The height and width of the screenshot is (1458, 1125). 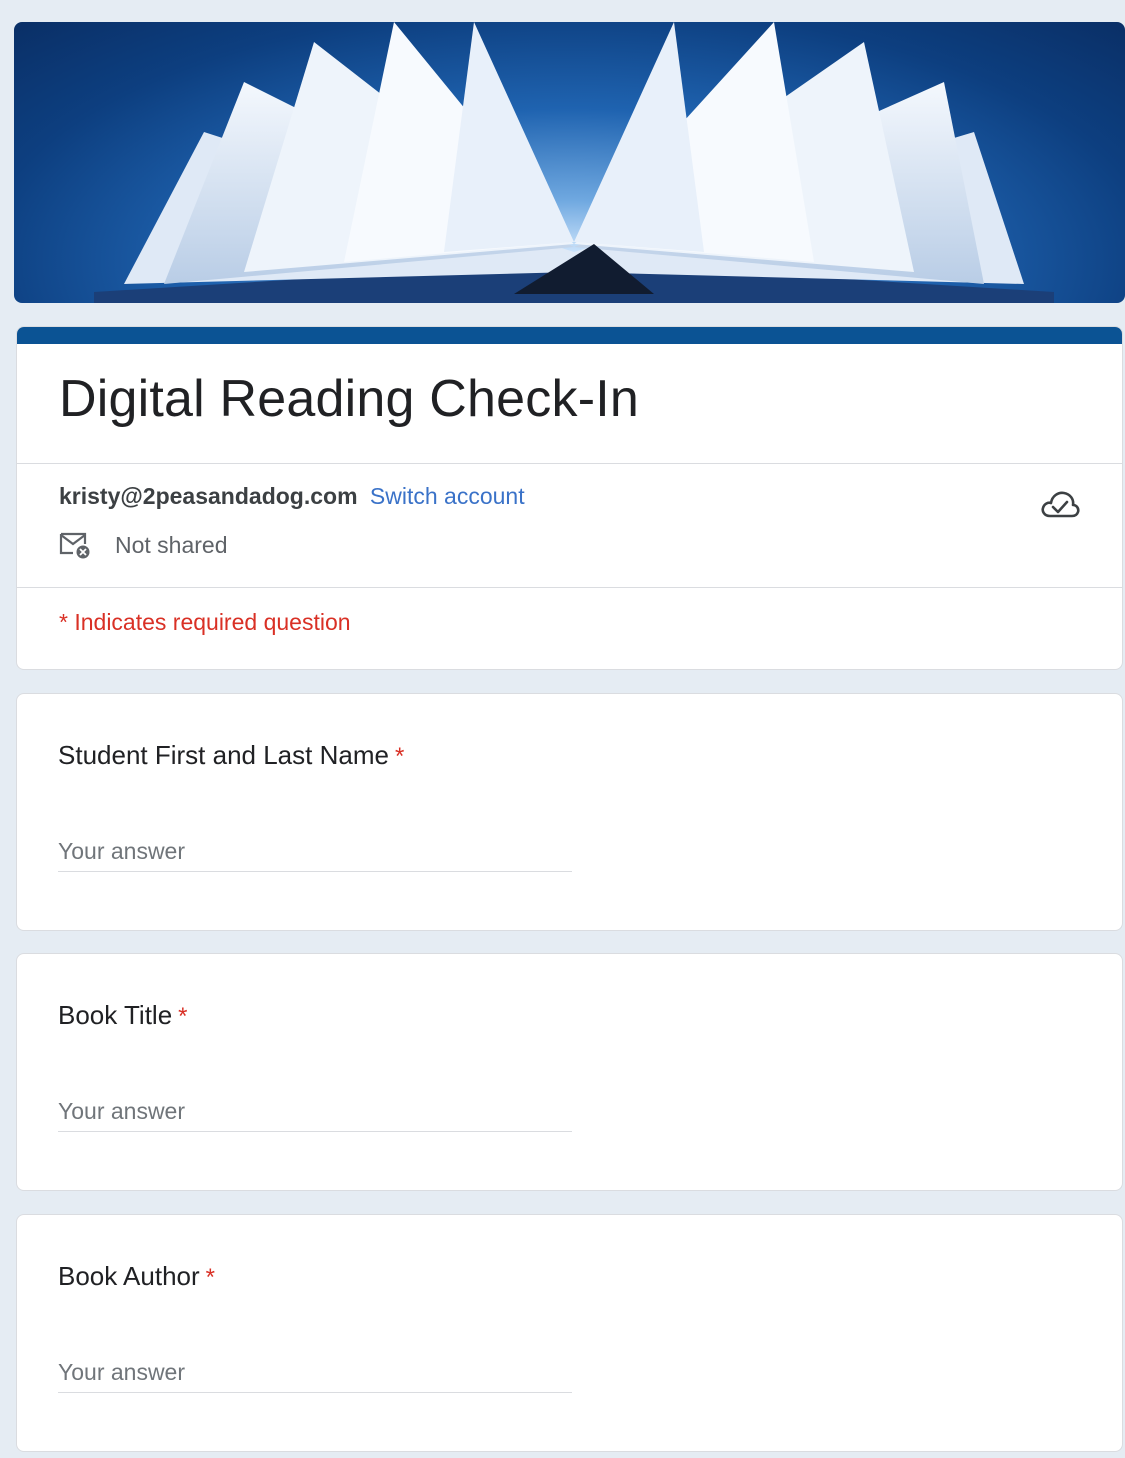 I want to click on question-label: Book Author *, so click(x=136, y=1276).